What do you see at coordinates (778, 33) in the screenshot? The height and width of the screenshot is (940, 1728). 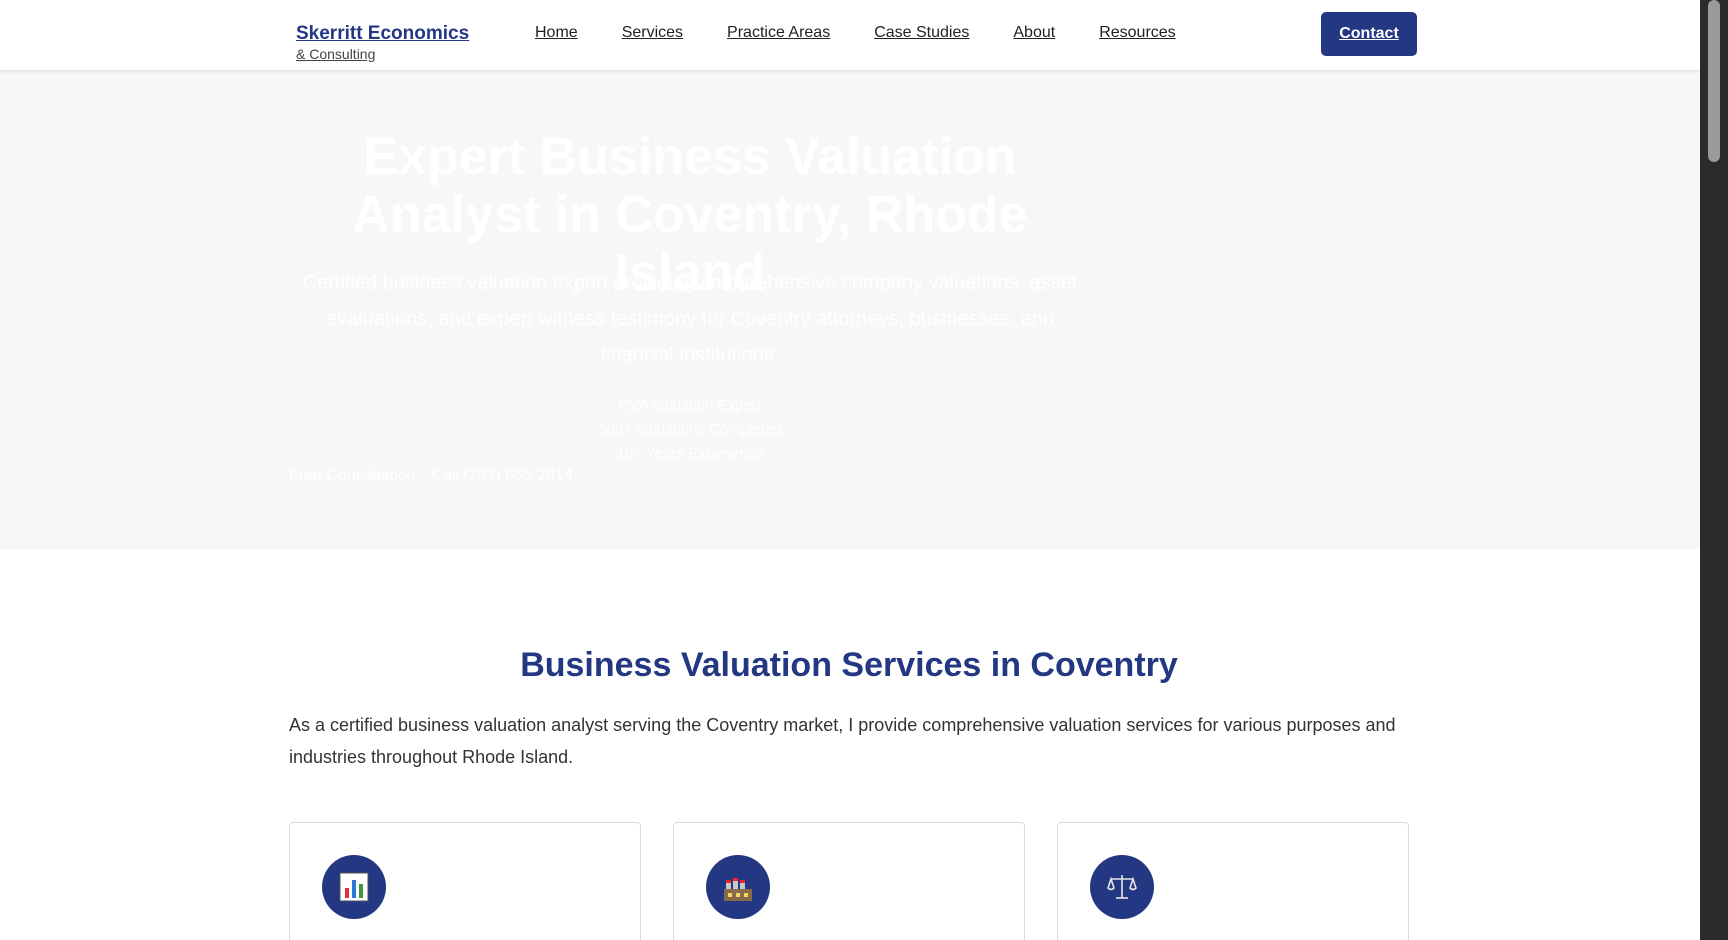 I see `nav-practice-areas: Practice Areas` at bounding box center [778, 33].